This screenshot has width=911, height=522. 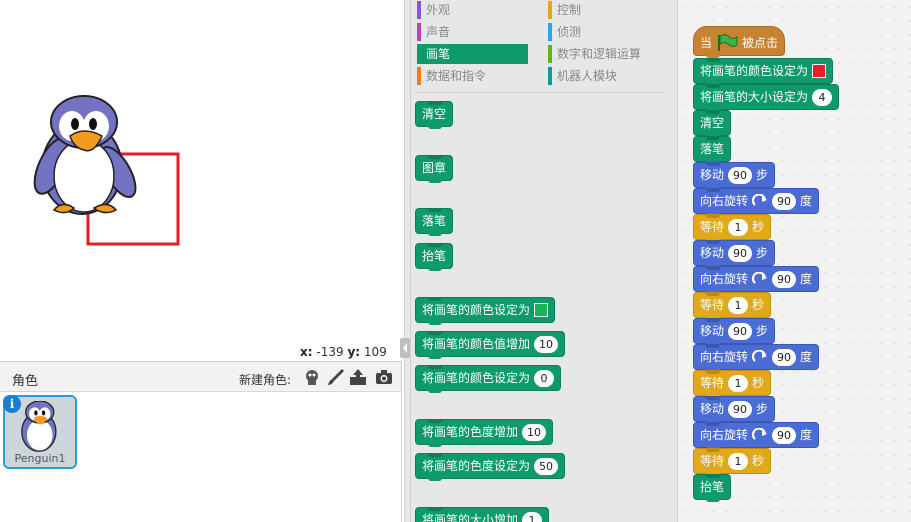 I want to click on x-label: x:, so click(x=306, y=352).